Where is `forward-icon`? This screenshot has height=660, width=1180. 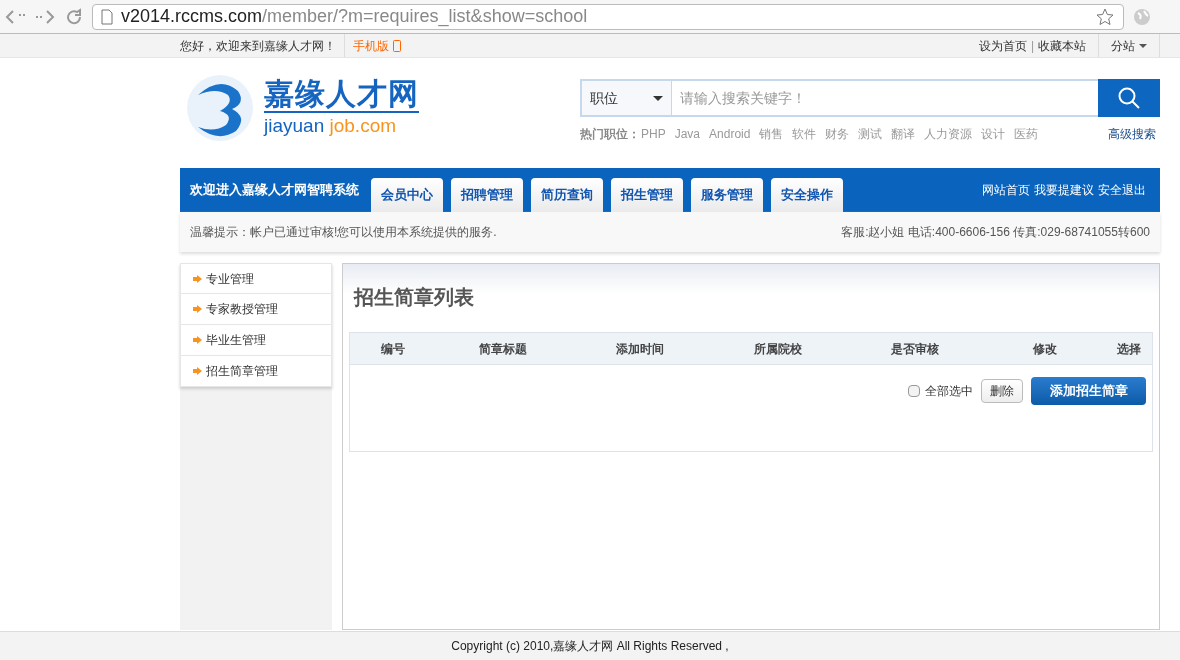 forward-icon is located at coordinates (45, 16).